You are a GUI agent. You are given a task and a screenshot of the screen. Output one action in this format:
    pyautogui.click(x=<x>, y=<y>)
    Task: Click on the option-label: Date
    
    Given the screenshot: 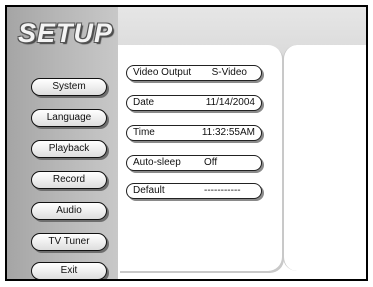 What is the action you would take?
    pyautogui.click(x=144, y=102)
    